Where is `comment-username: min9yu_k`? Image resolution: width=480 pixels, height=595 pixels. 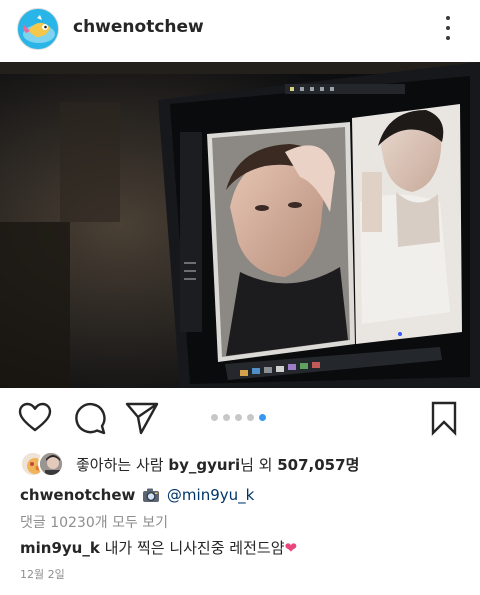
comment-username: min9yu_k is located at coordinates (60, 548).